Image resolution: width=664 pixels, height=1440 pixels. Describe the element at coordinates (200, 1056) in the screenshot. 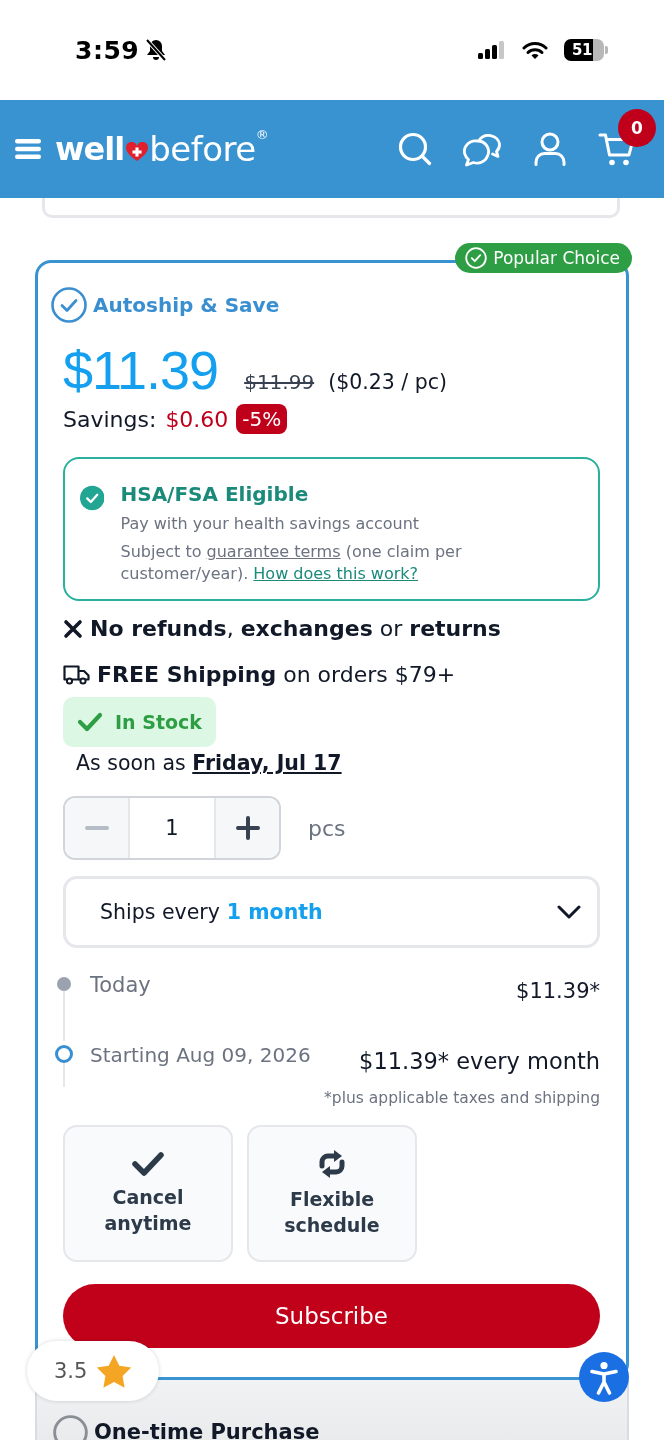

I see `schedule-label: Starting Aug 09, 2026` at that location.